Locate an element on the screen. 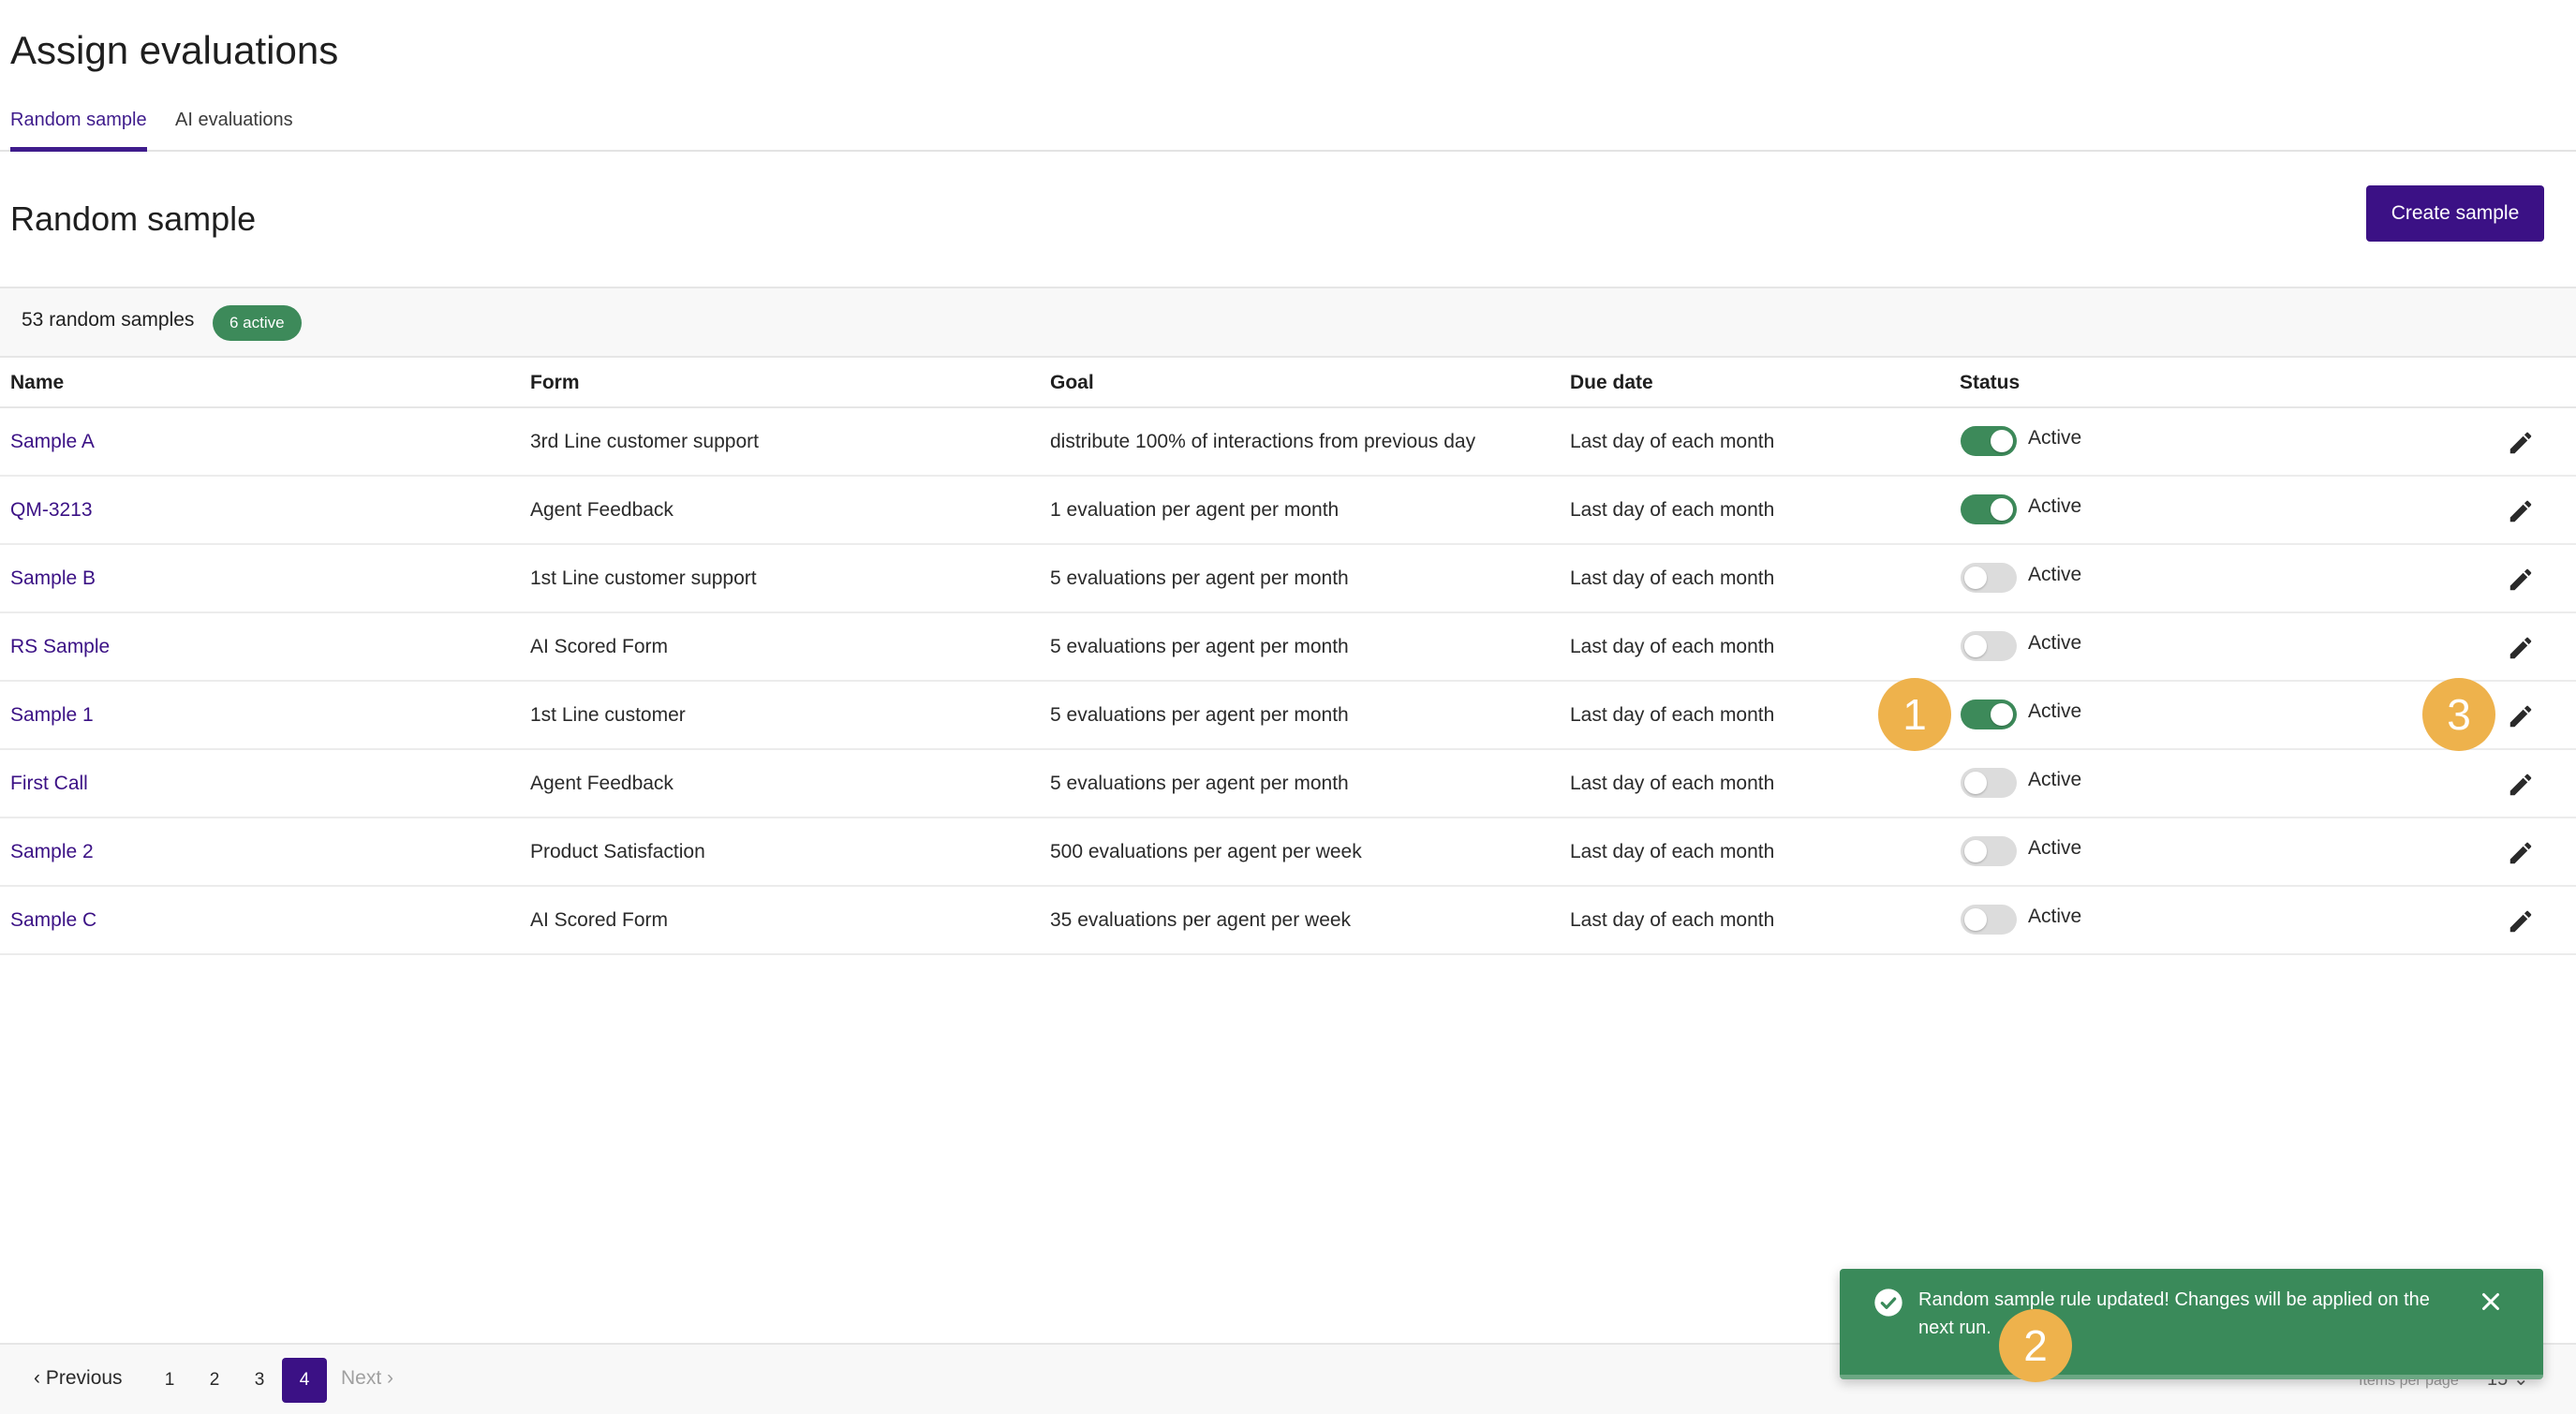  form-cell: 1st Line customer is located at coordinates (608, 715).